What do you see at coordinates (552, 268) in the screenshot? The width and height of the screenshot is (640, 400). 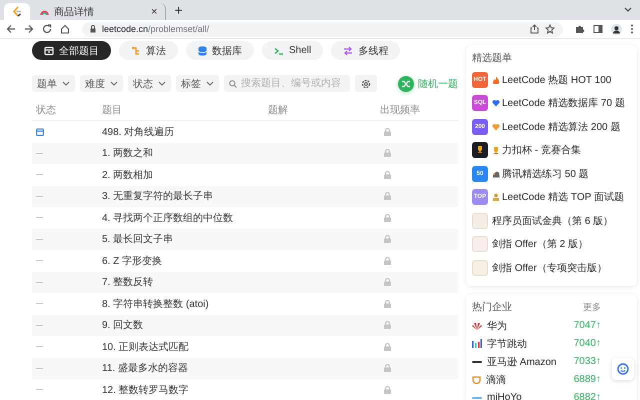 I see `list-item: 剑指 Offer（专项突击版）` at bounding box center [552, 268].